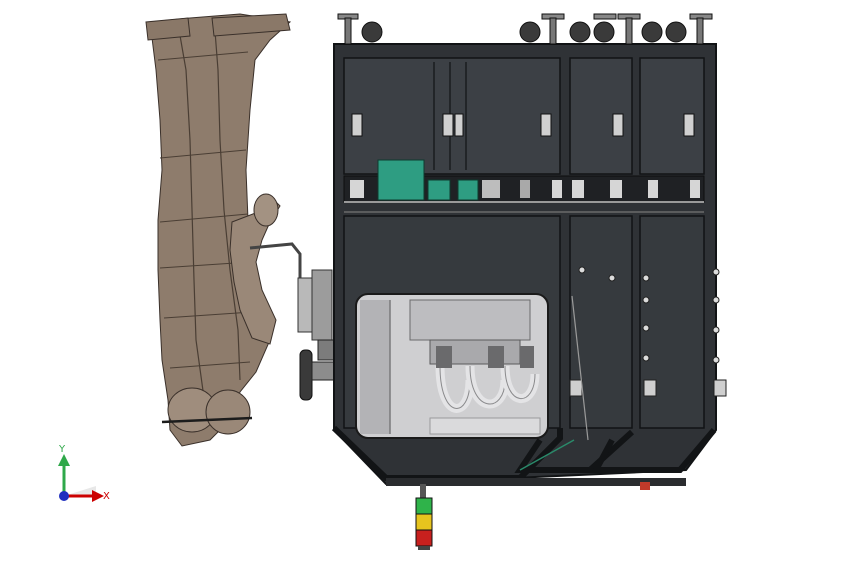  I want to click on caster-wheels, so click(525, 29).